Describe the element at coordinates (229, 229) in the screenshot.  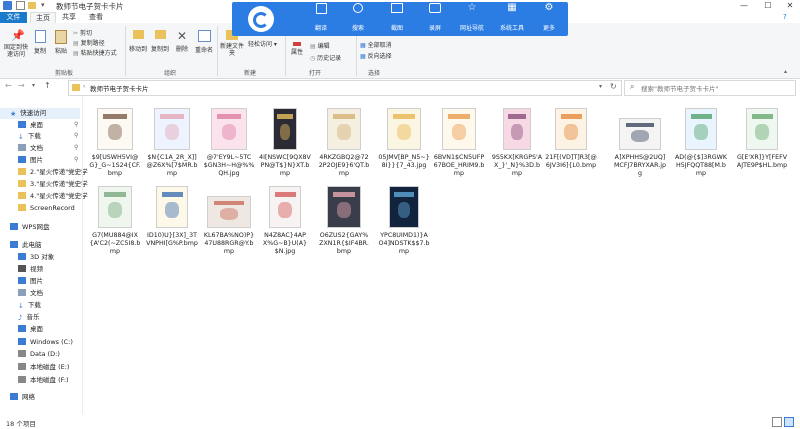
I see `file-item: KL67BA%NO)P}47U88RGR@Y.bmp` at that location.